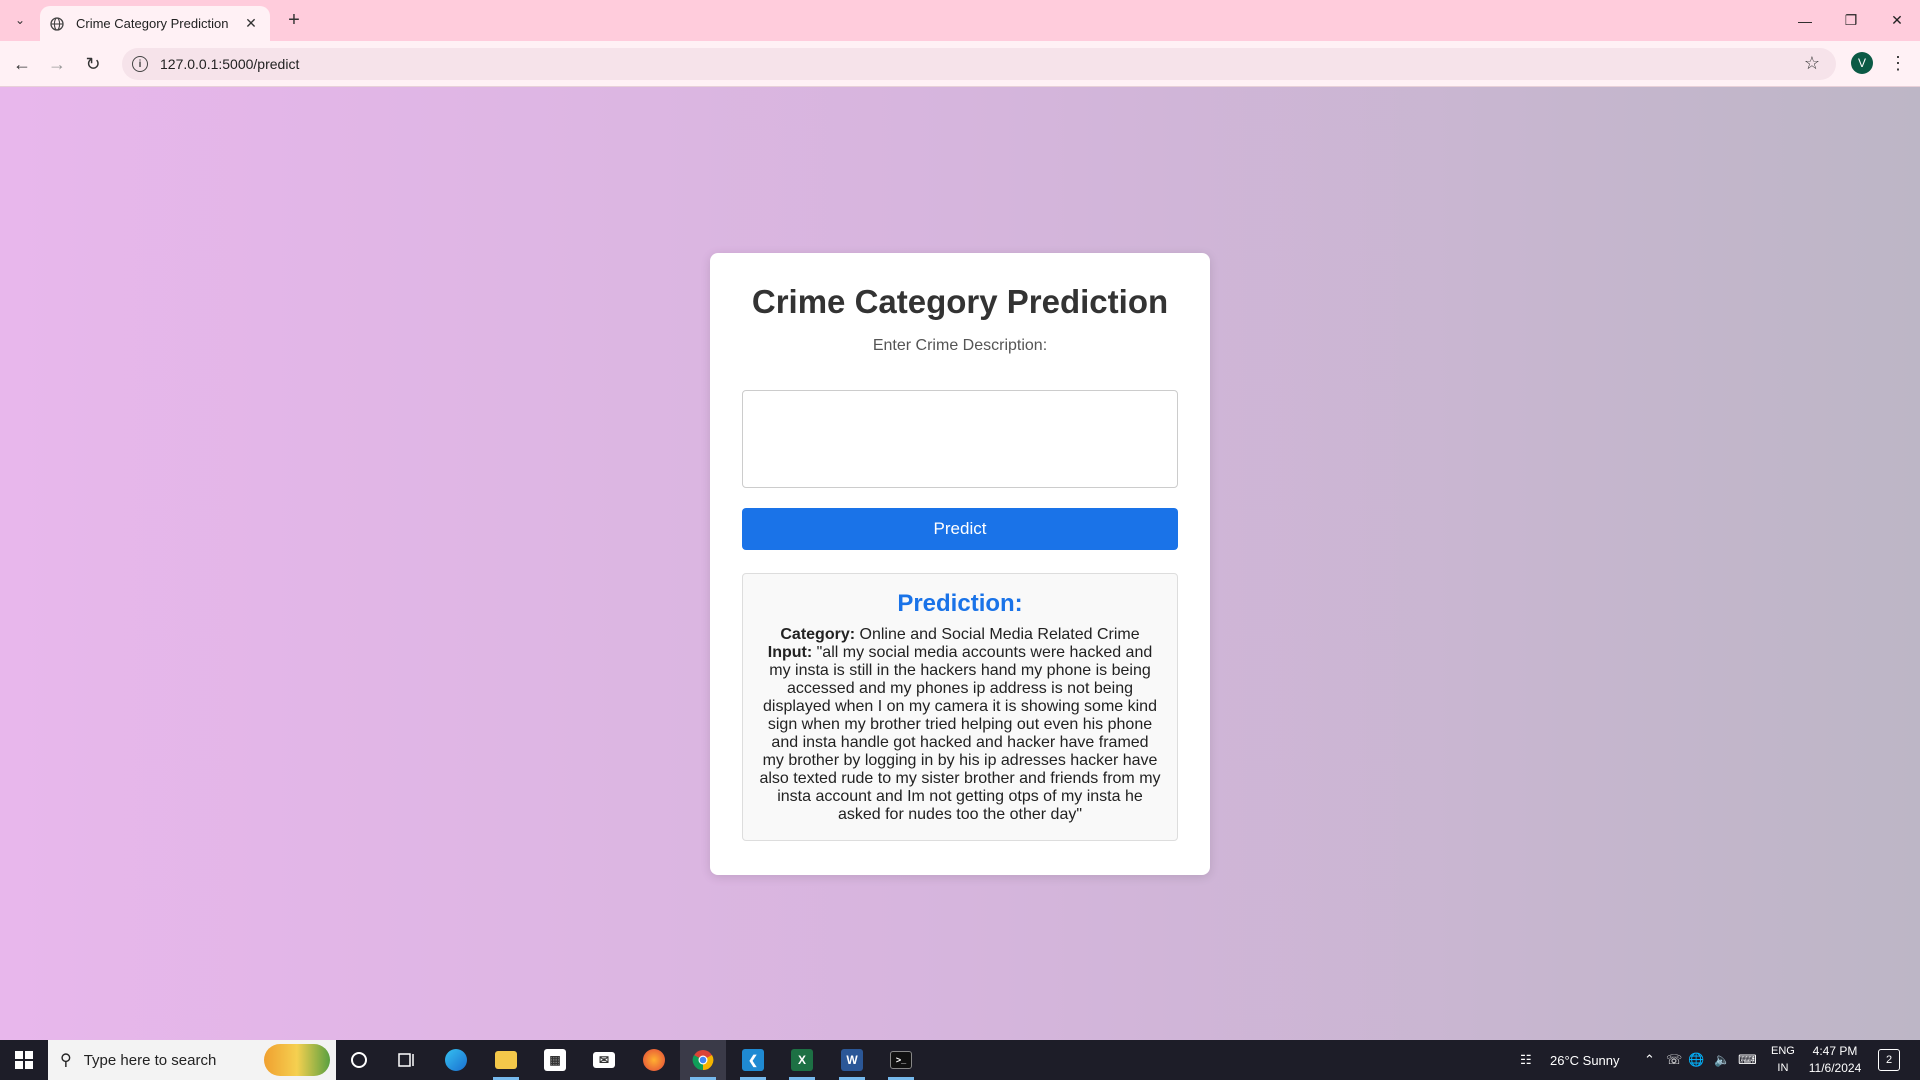 The width and height of the screenshot is (1920, 1080). I want to click on new-tab-plus-icon: +, so click(294, 20).